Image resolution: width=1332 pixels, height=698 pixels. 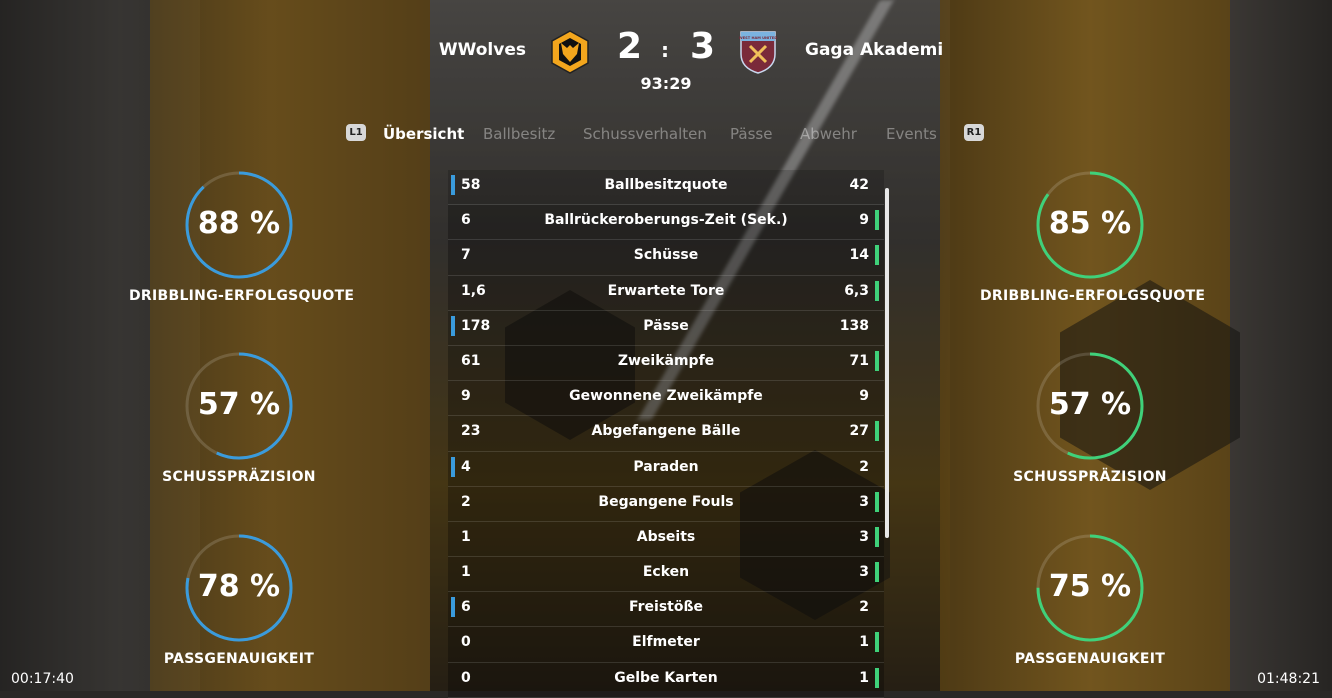 What do you see at coordinates (859, 185) in the screenshot?
I see `away-stat-value: 42` at bounding box center [859, 185].